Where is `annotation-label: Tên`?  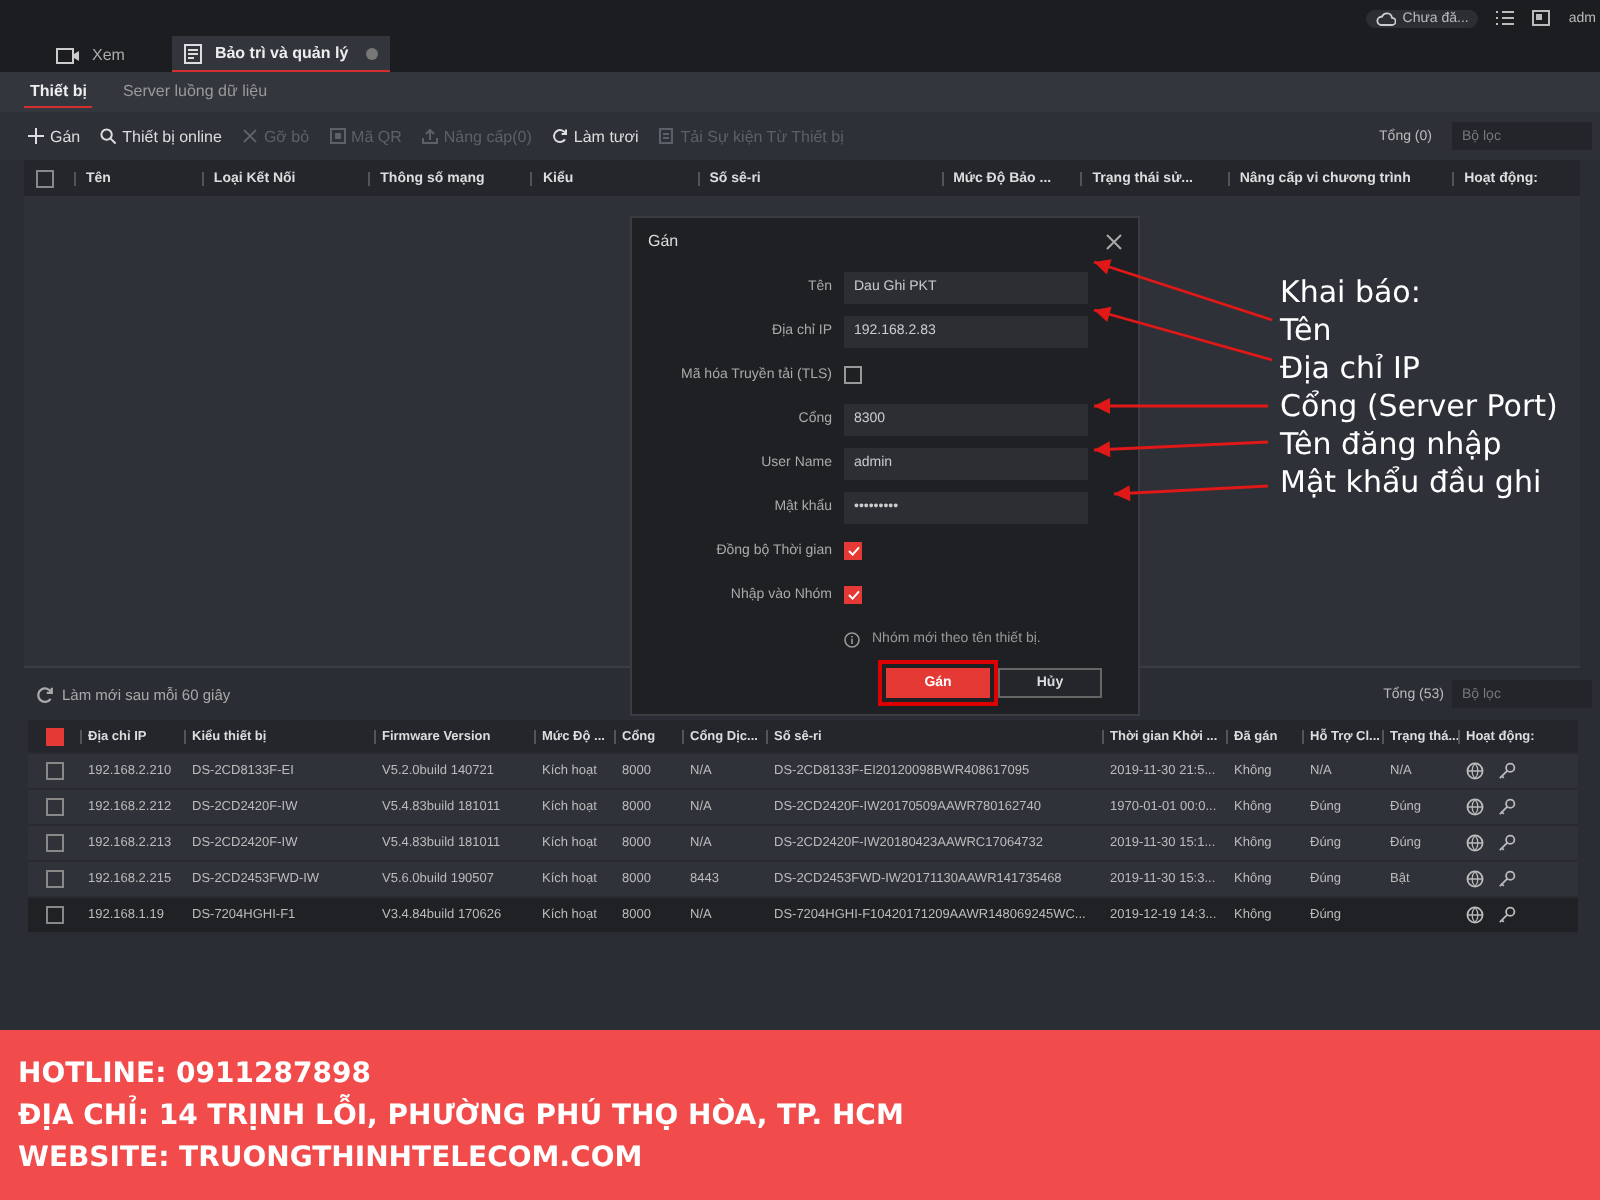
annotation-label: Tên is located at coordinates (1307, 331).